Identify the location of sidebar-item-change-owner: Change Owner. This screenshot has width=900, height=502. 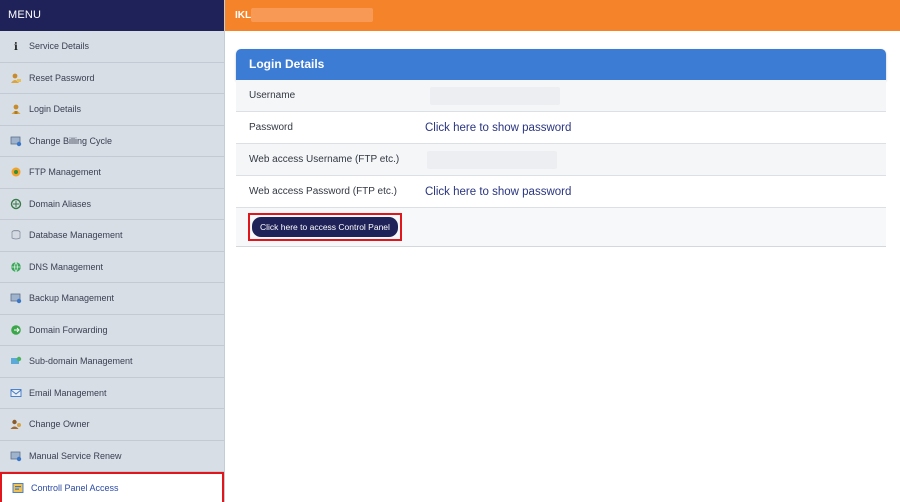
(112, 425).